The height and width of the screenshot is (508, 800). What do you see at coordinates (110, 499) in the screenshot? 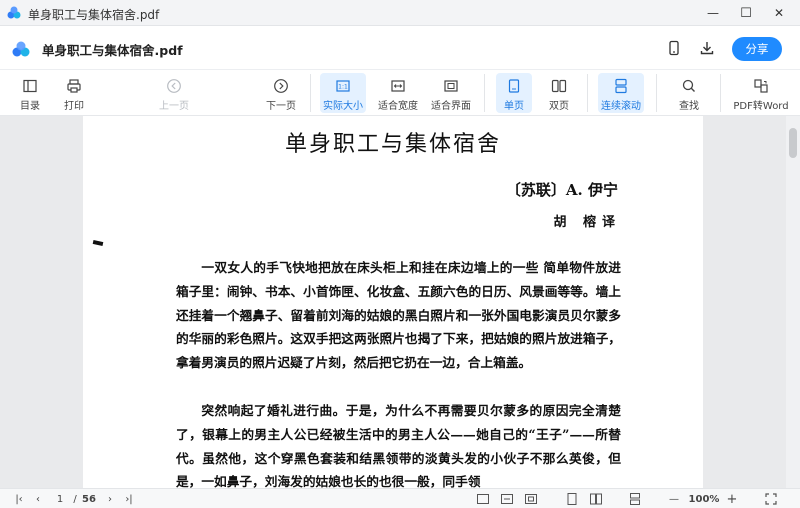
I see `next-button: ›` at bounding box center [110, 499].